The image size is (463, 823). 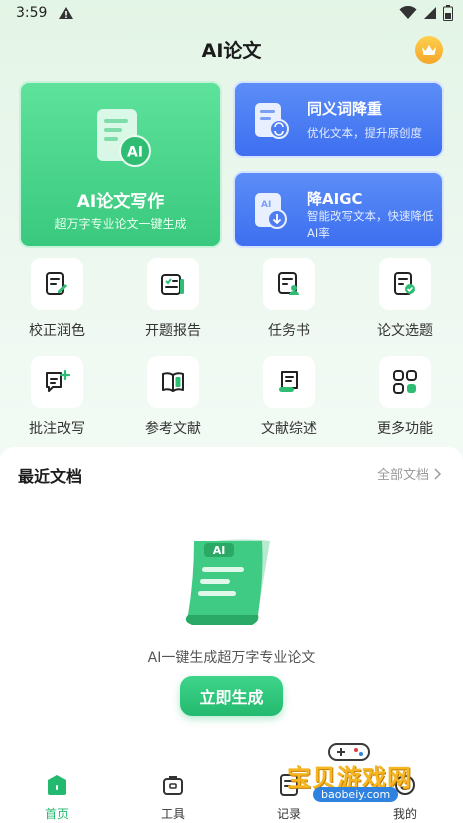 I want to click on feature-task-book: 任务书, so click(x=289, y=299).